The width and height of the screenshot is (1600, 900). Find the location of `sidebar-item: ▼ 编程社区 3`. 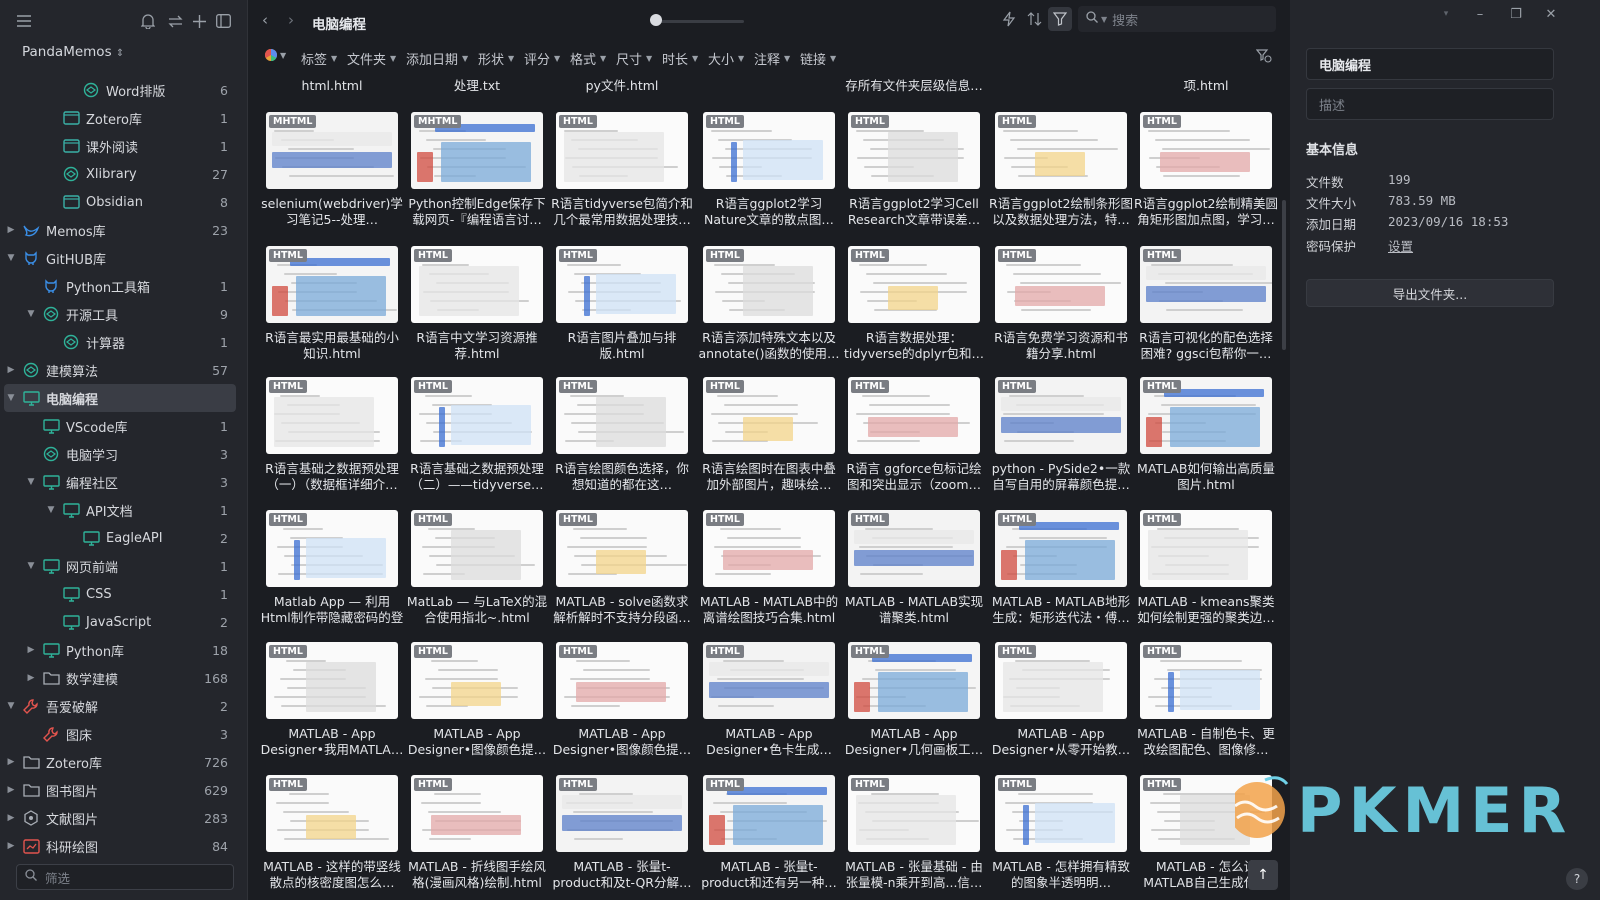

sidebar-item: ▼ 编程社区 3 is located at coordinates (124, 482).